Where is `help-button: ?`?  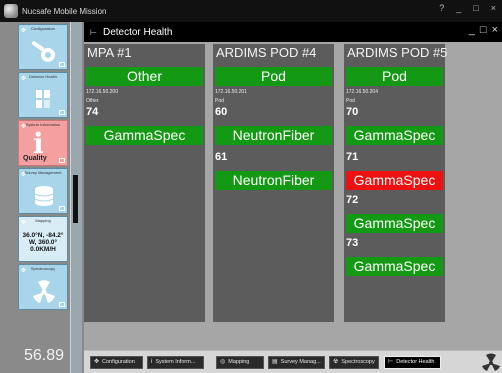
help-button: ? is located at coordinates (441, 8).